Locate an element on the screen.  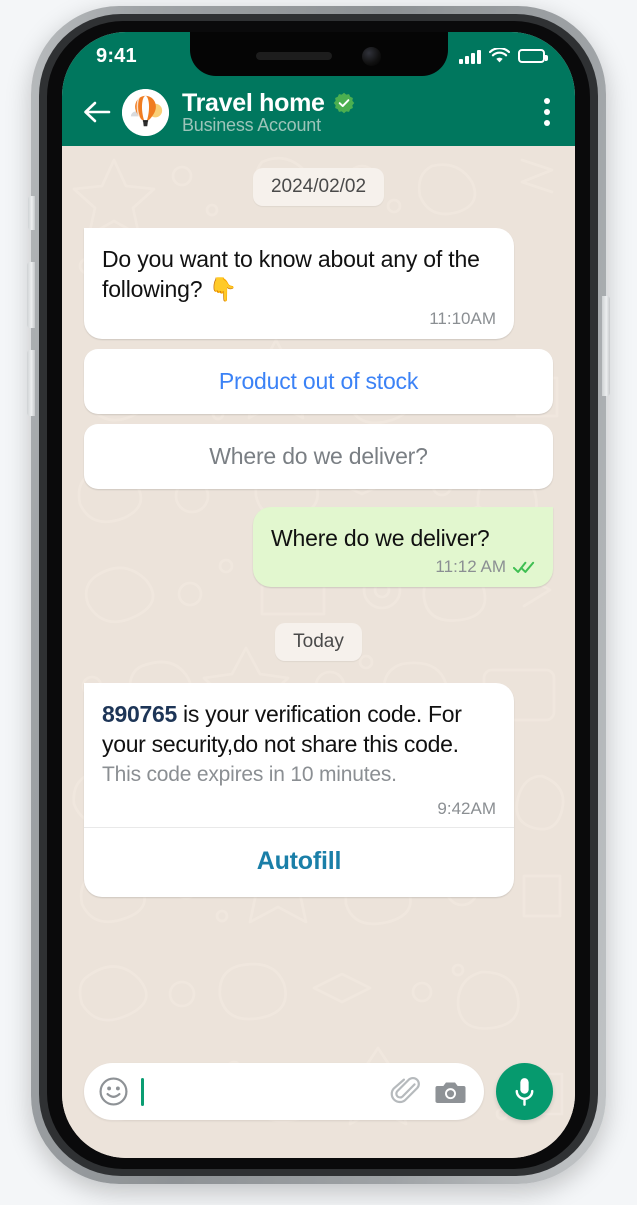
page-title: Travel home is located at coordinates (253, 102).